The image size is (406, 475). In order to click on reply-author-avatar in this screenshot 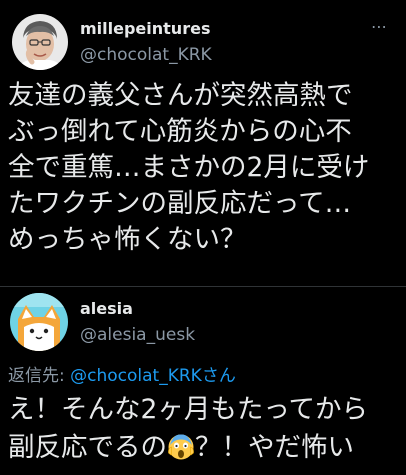, I will do `click(39, 322)`.